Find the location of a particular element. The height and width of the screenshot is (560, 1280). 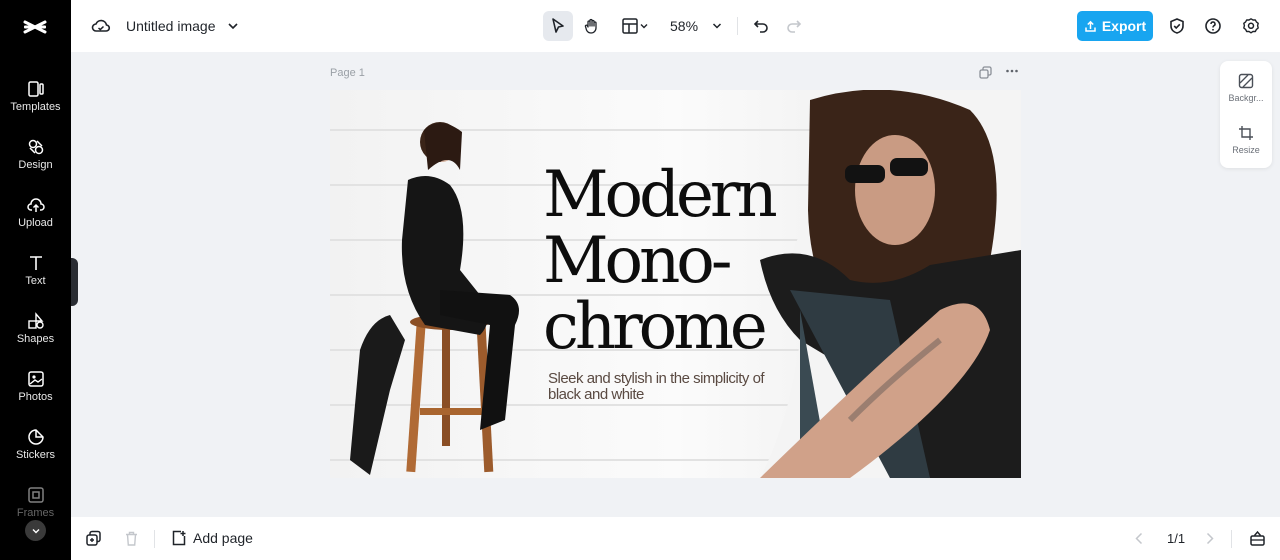

select-tool-button is located at coordinates (558, 26).